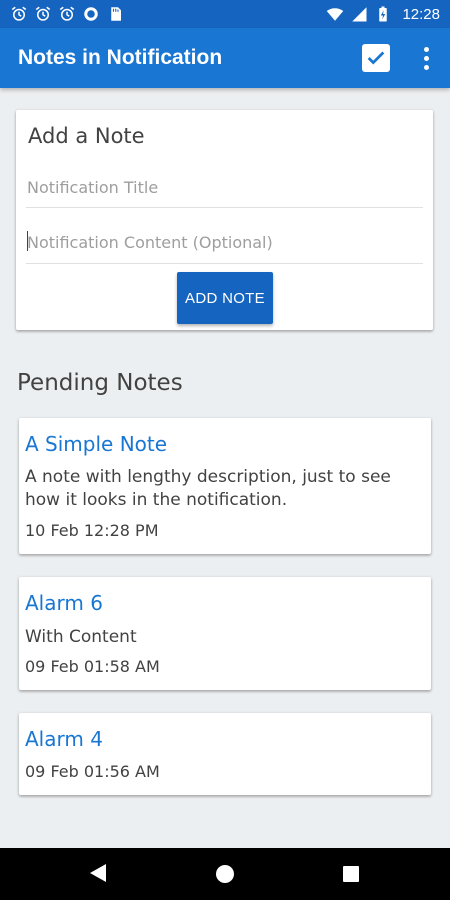  I want to click on note-title: Alarm 4, so click(64, 739).